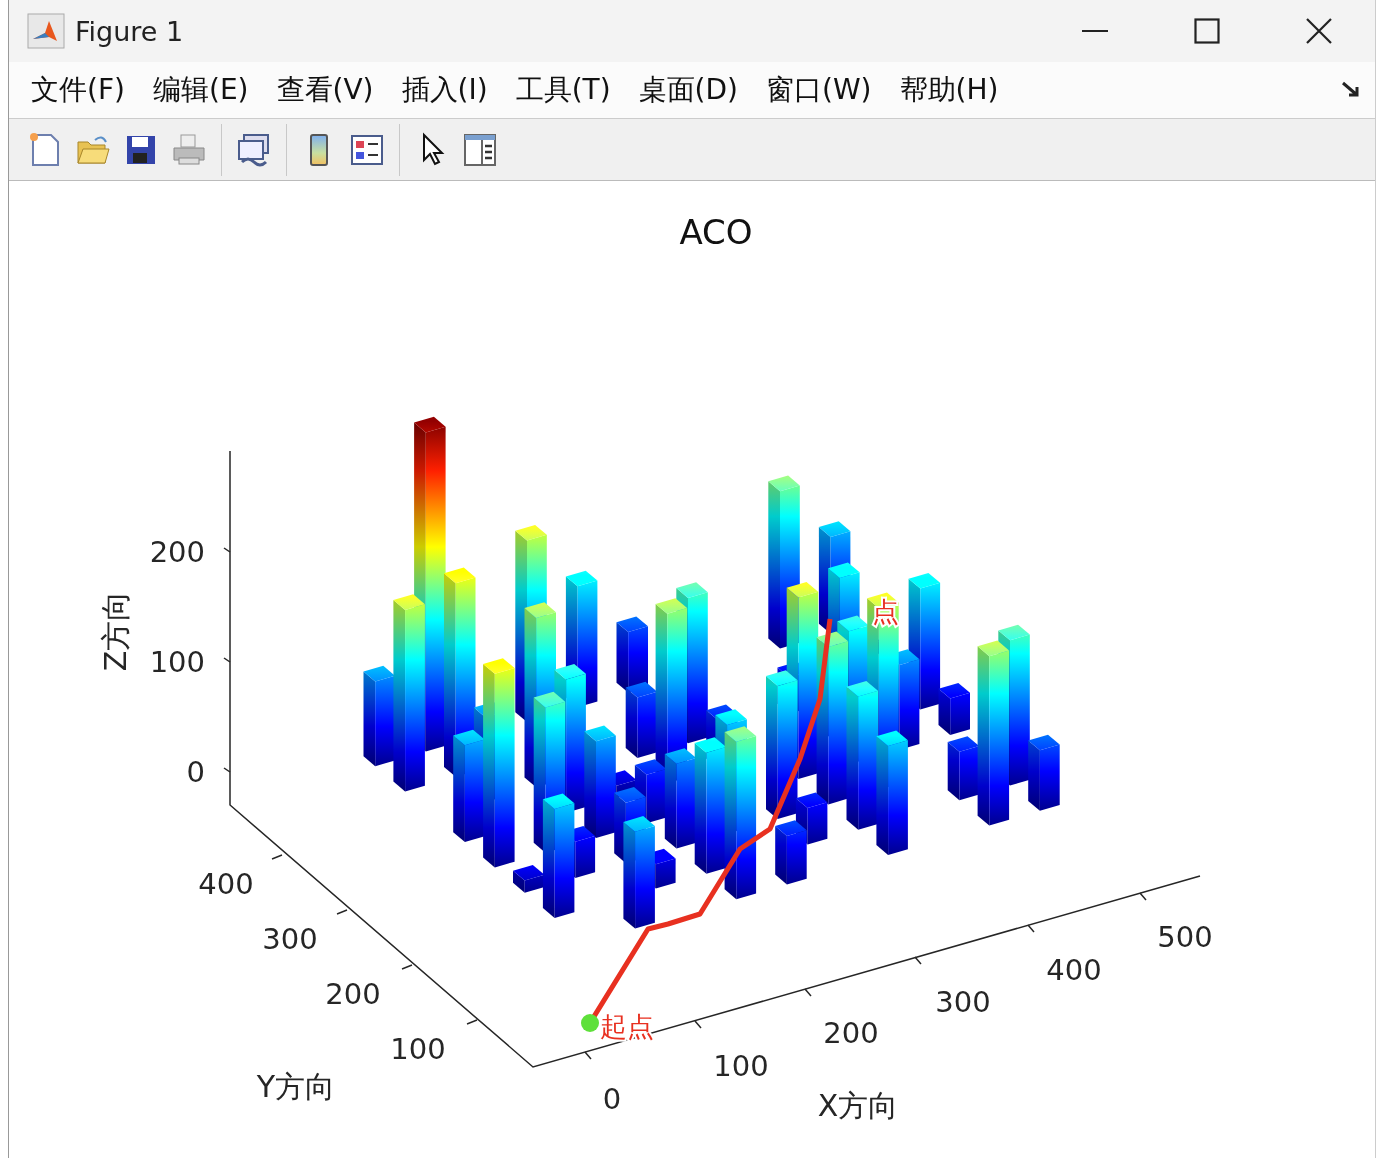 The width and height of the screenshot is (1381, 1158). Describe the element at coordinates (688, 90) in the screenshot. I see `menu-item: 桌面(D)` at that location.